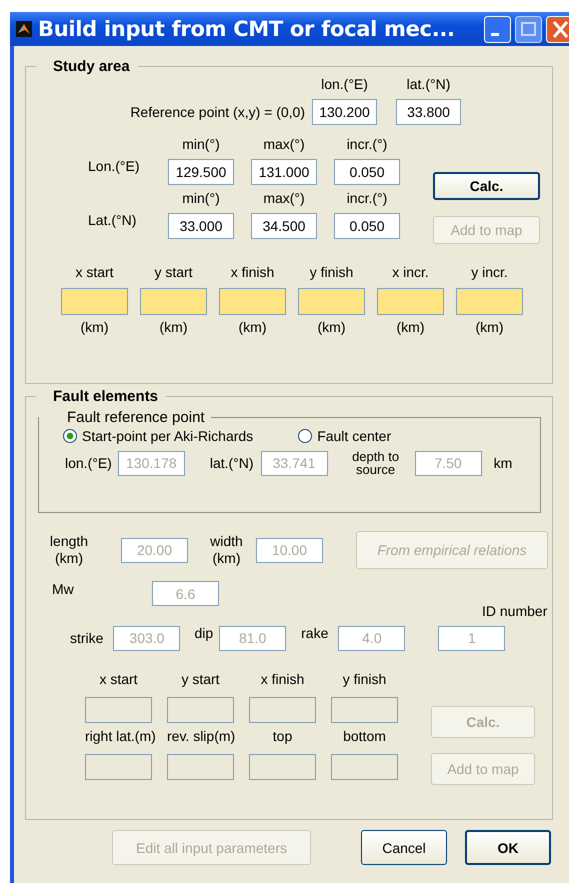 The width and height of the screenshot is (569, 883). Describe the element at coordinates (252, 638) in the screenshot. I see `input-field: 81.0` at that location.